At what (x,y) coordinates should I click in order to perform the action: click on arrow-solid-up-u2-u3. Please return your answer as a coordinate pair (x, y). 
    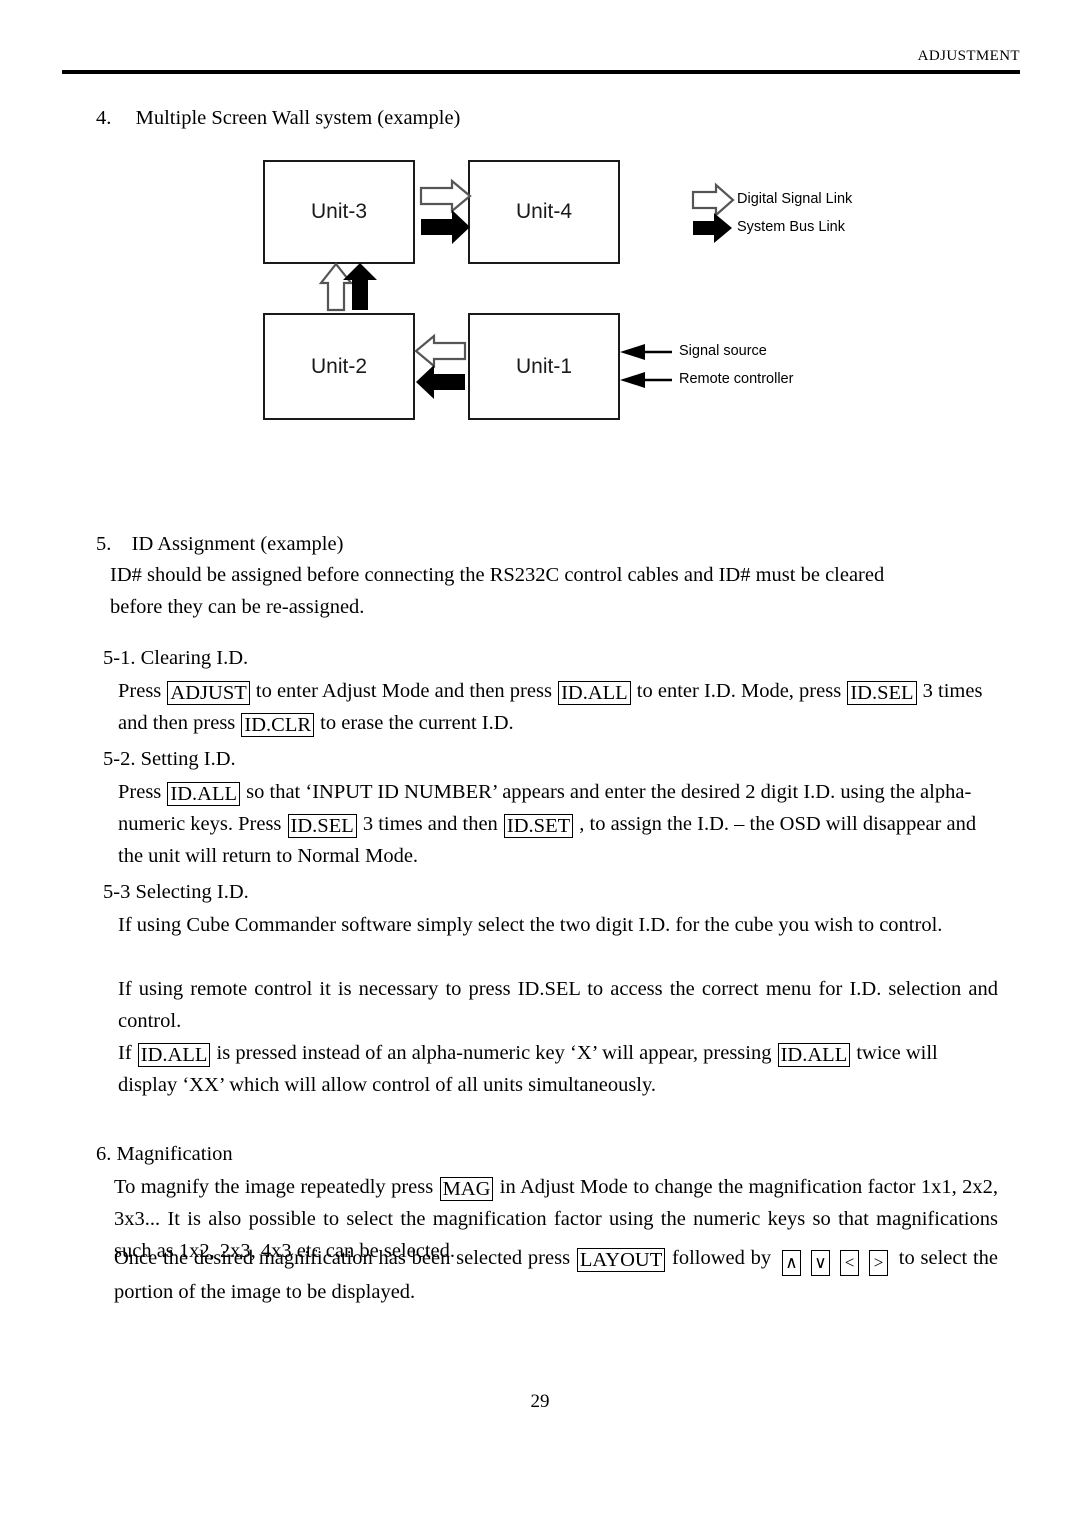
    Looking at the image, I should click on (360, 286).